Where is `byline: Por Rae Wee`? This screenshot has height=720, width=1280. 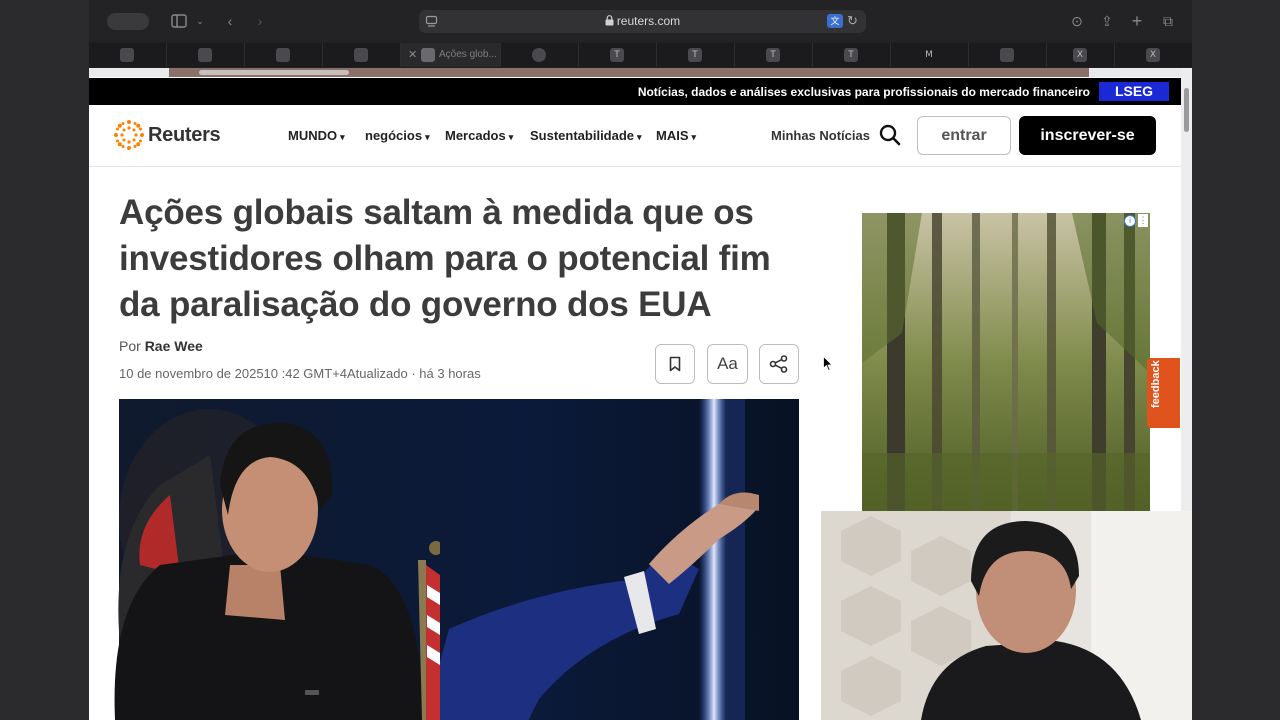
byline: Por Rae Wee is located at coordinates (161, 346).